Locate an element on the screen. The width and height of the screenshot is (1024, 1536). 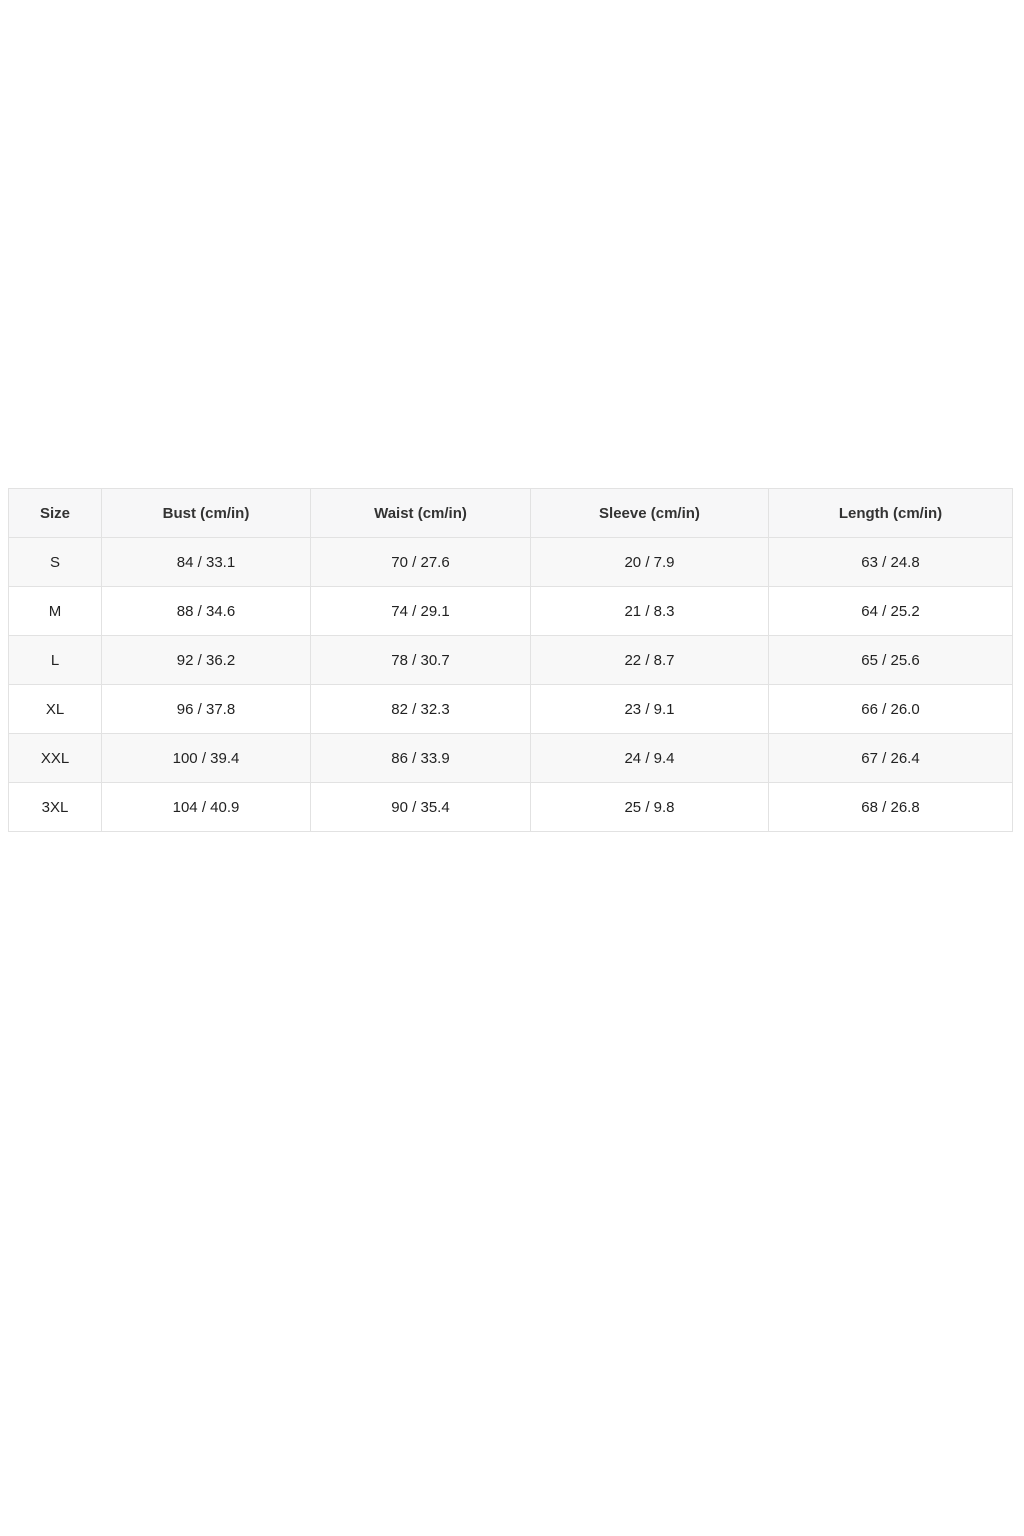
table-row: L 92 / 36.2 78 / 30.7 22 / 8.7 65 / 25.6 is located at coordinates (510, 660).